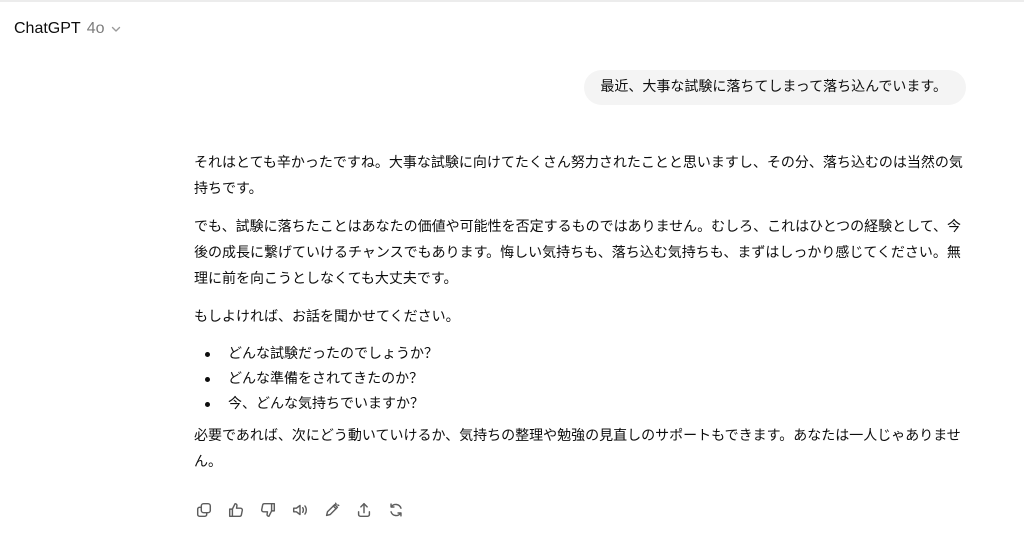 This screenshot has height=551, width=1024. Describe the element at coordinates (589, 354) in the screenshot. I see `list-item: どんな試験だったのでしょうか？` at that location.